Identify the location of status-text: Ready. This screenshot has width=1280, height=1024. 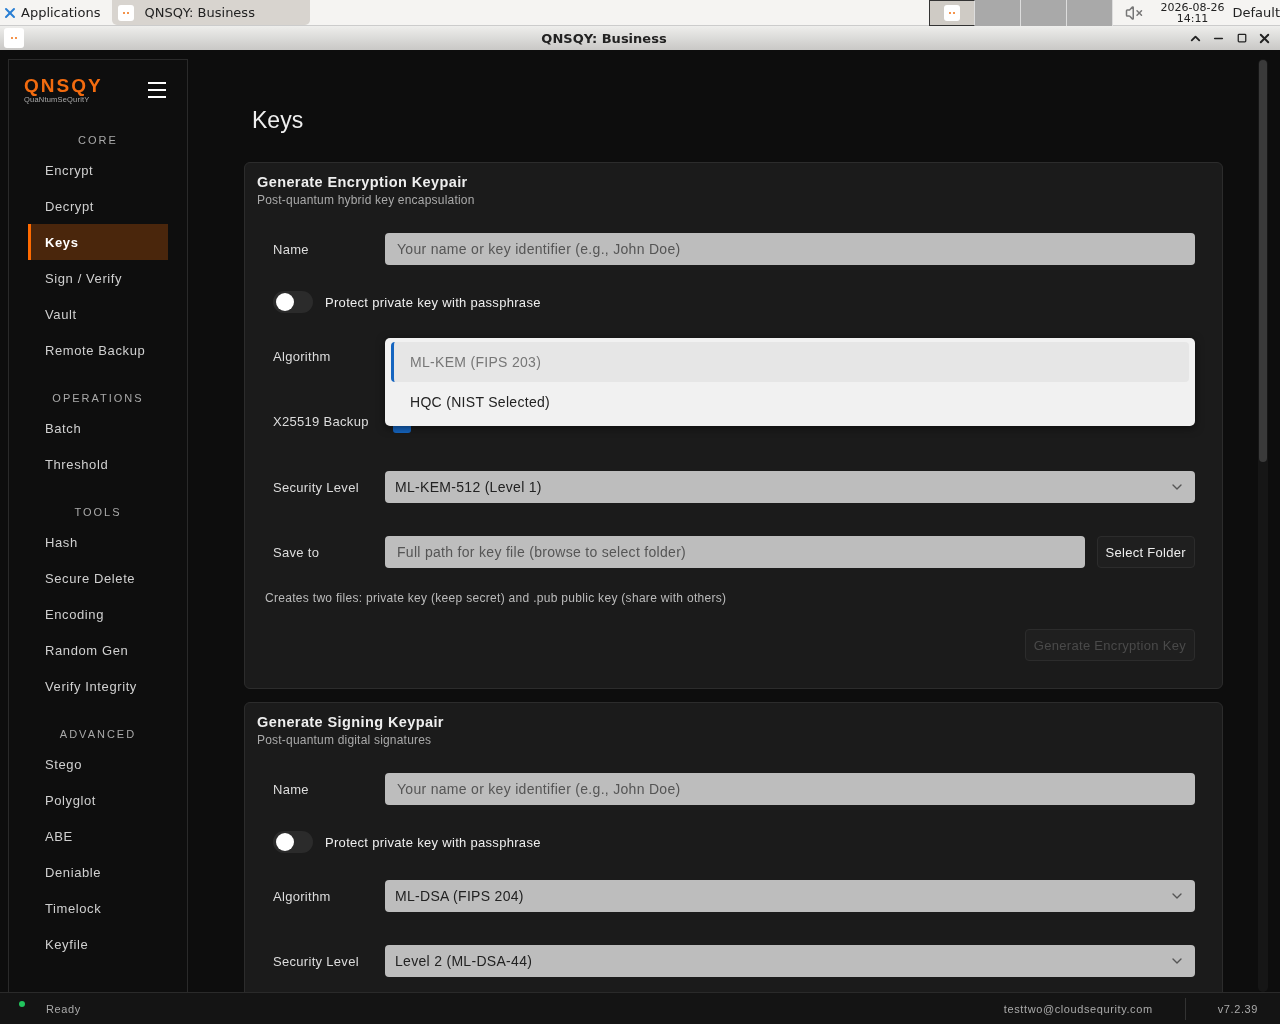
(63, 1008).